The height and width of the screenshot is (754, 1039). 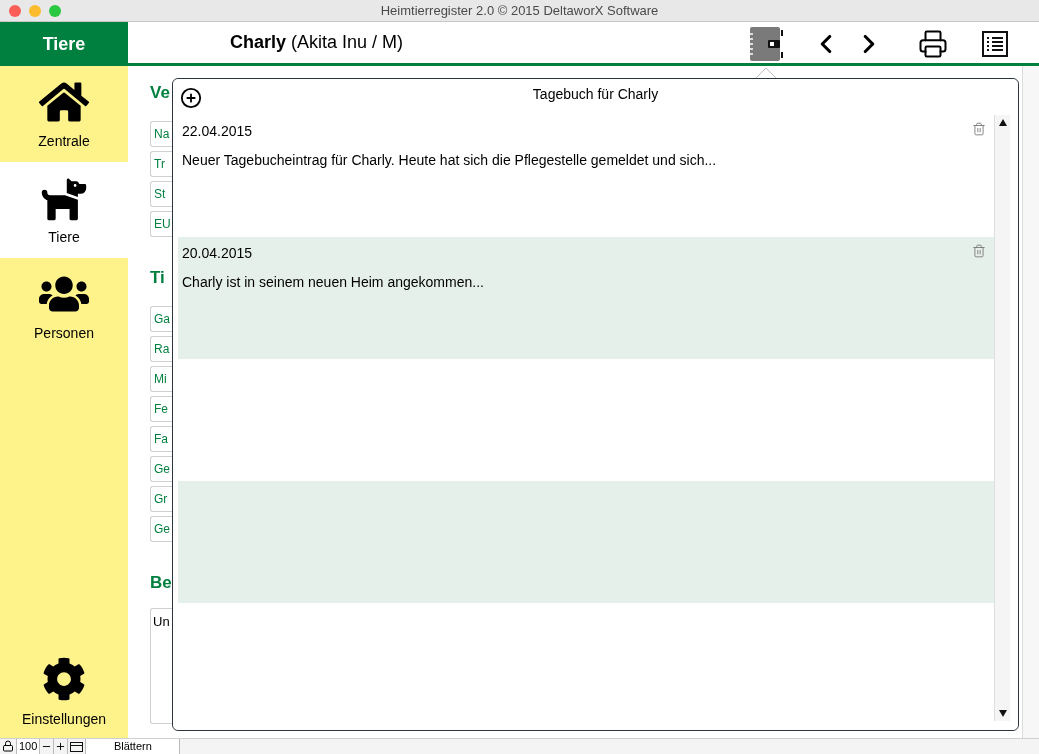 I want to click on zoom-level: 100, so click(x=28, y=746).